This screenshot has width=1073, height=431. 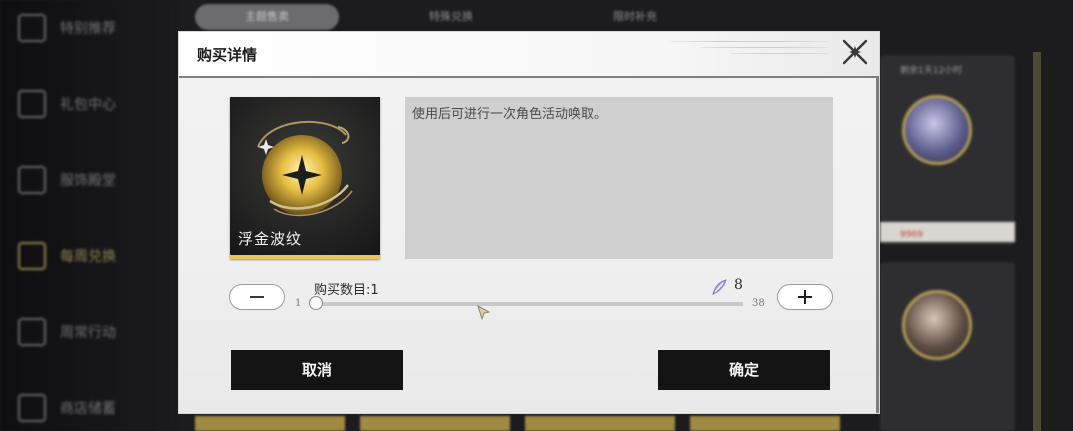 What do you see at coordinates (88, 333) in the screenshot?
I see `sidebar-item-label: 周常行动` at bounding box center [88, 333].